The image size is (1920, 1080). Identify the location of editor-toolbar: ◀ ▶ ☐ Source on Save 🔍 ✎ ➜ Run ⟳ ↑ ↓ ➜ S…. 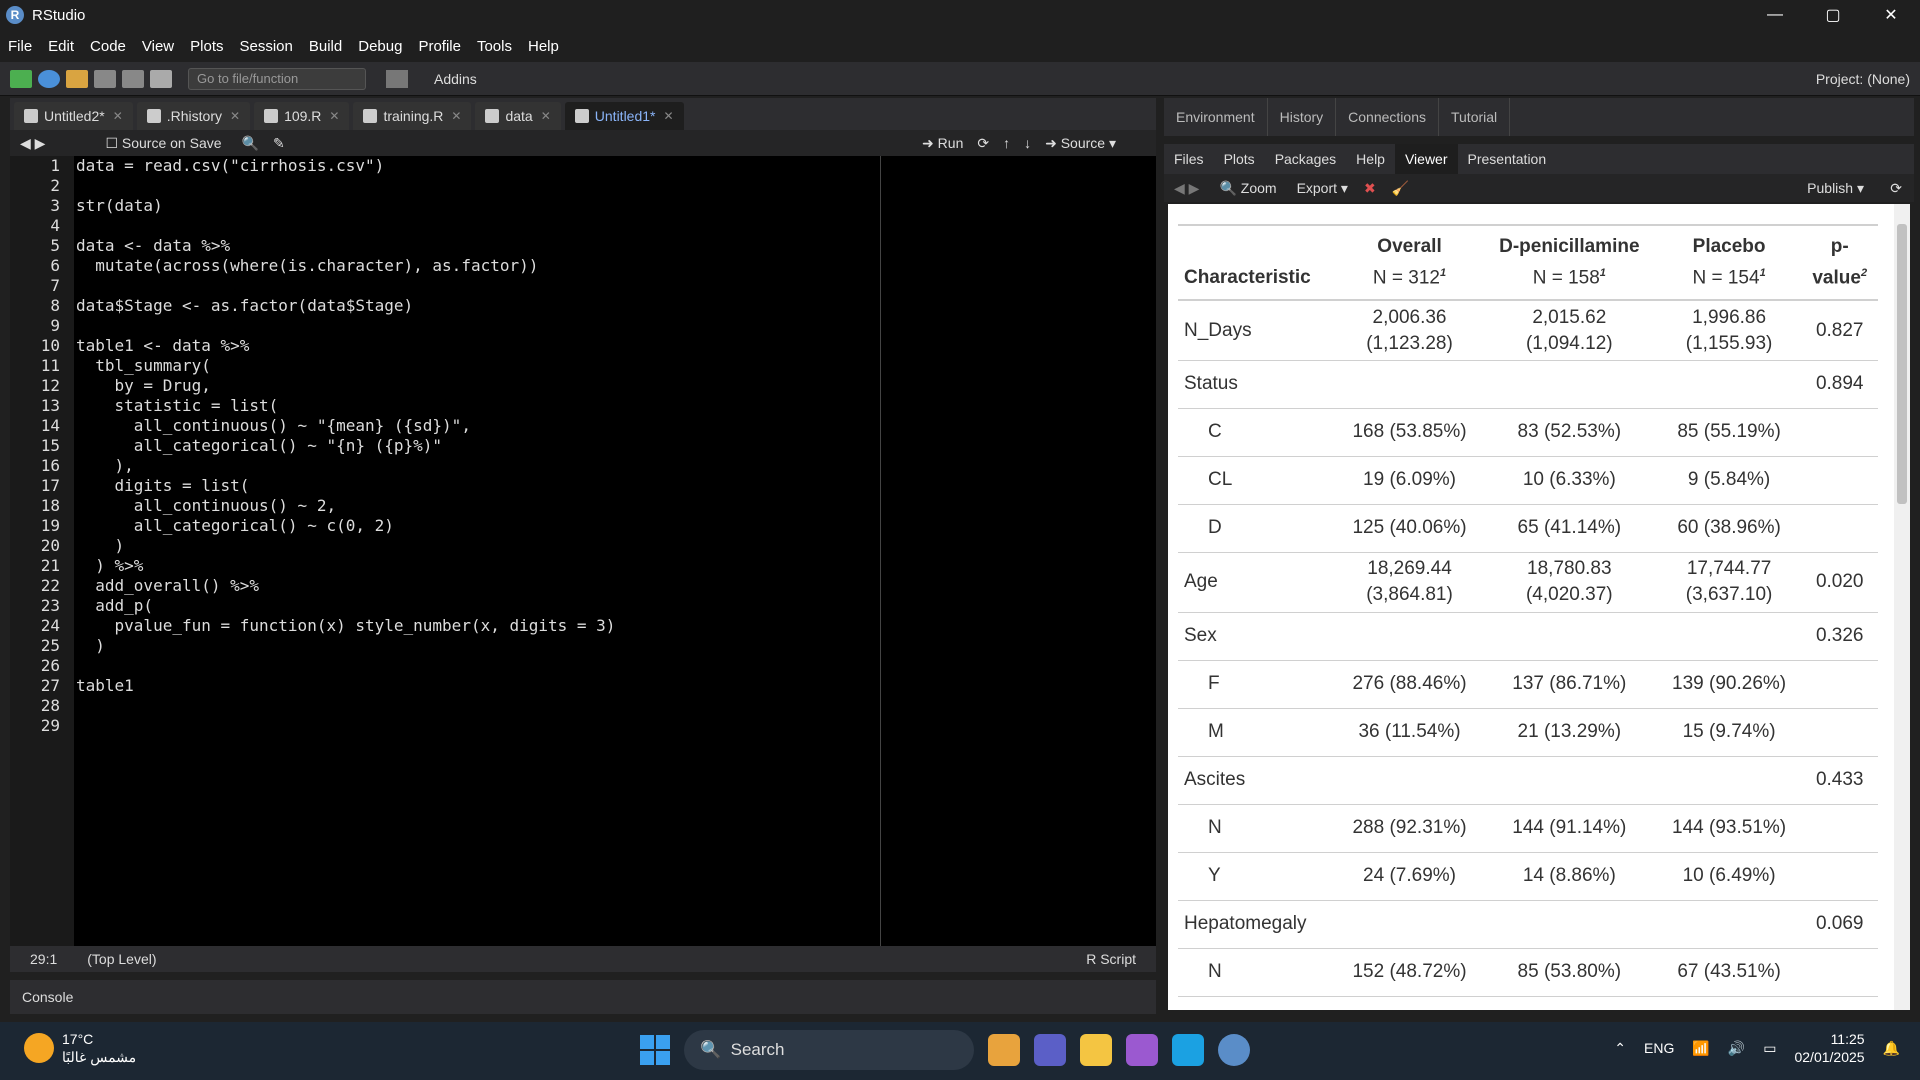
(583, 143).